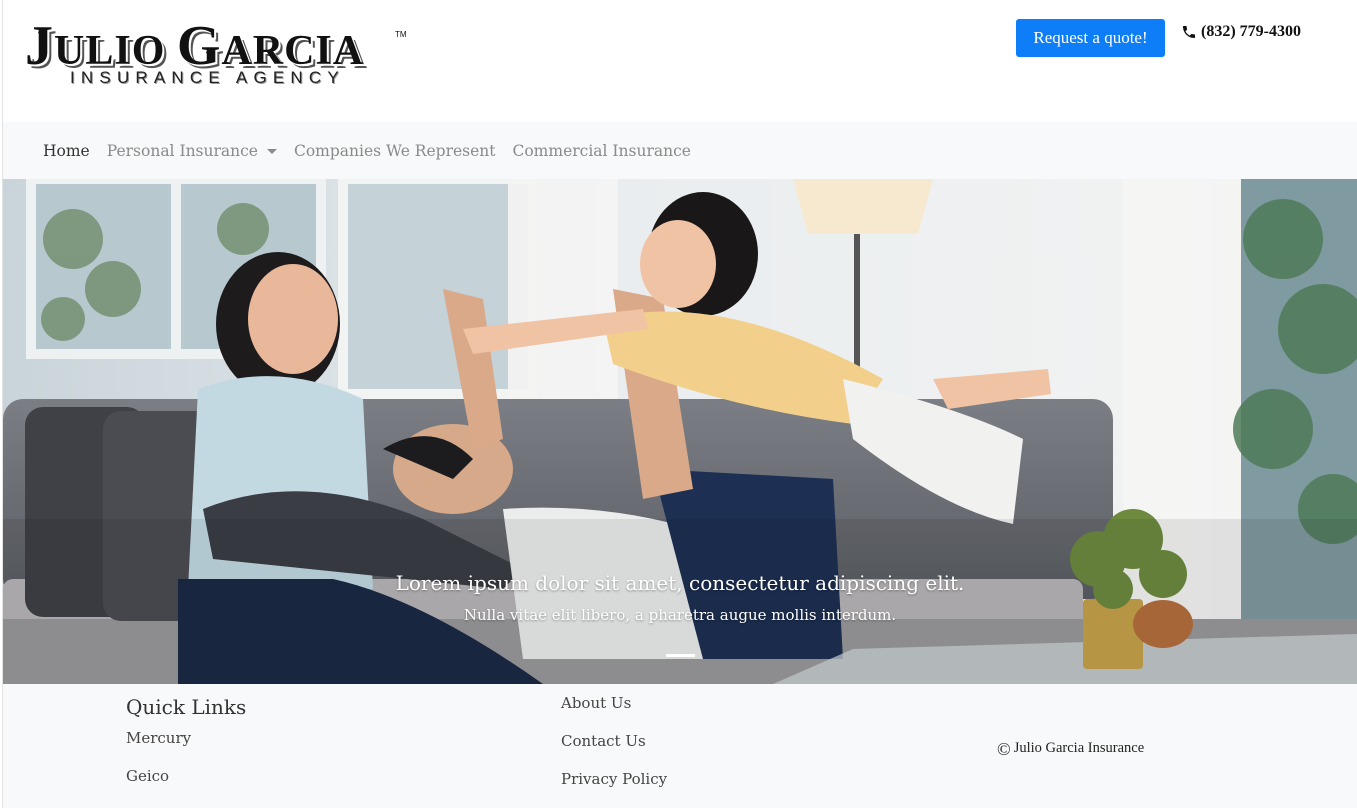 This screenshot has height=808, width=1357. Describe the element at coordinates (401, 34) in the screenshot. I see `logo-trademark: TM` at that location.